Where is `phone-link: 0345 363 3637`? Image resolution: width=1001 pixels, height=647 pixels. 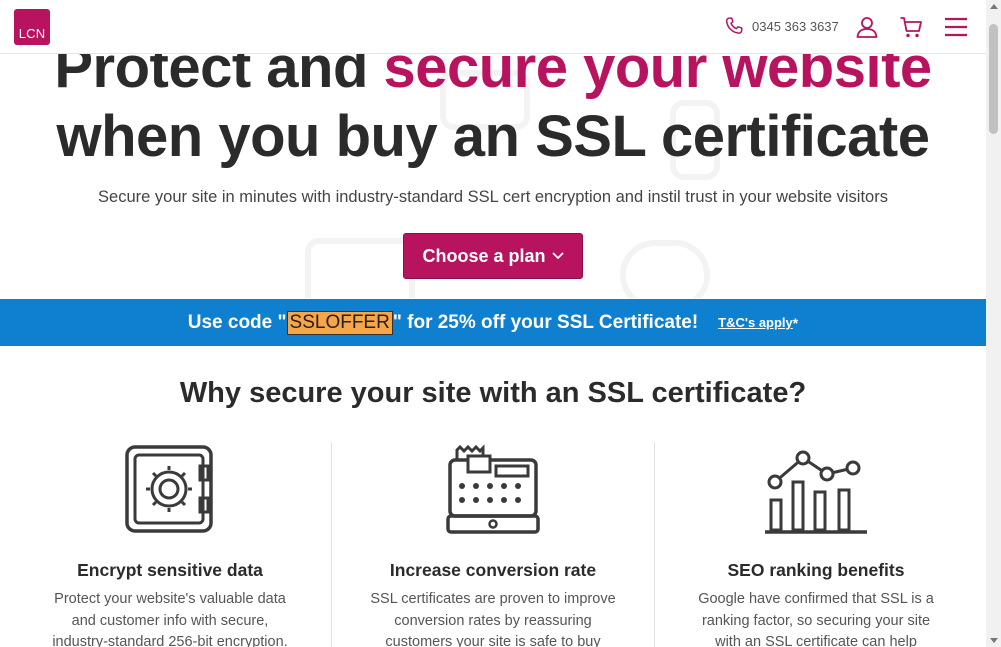
phone-link: 0345 363 3637 is located at coordinates (781, 26).